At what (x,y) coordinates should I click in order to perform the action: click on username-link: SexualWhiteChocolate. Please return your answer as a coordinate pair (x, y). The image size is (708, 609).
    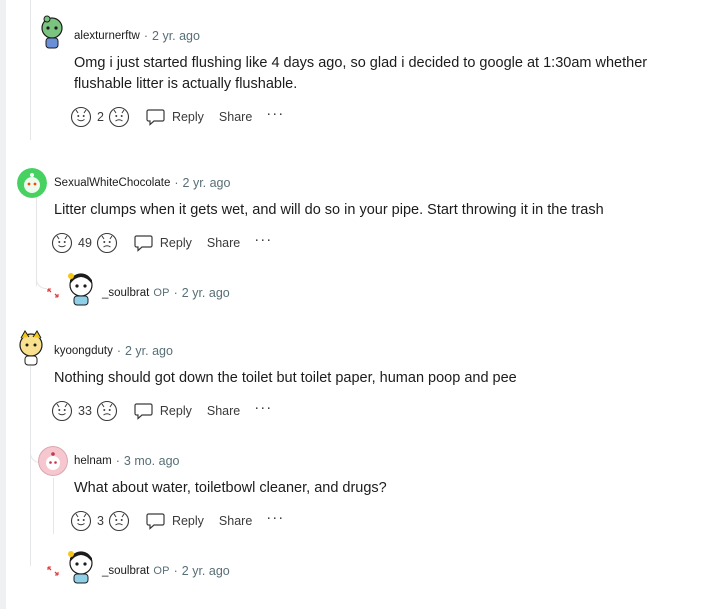
    Looking at the image, I should click on (112, 183).